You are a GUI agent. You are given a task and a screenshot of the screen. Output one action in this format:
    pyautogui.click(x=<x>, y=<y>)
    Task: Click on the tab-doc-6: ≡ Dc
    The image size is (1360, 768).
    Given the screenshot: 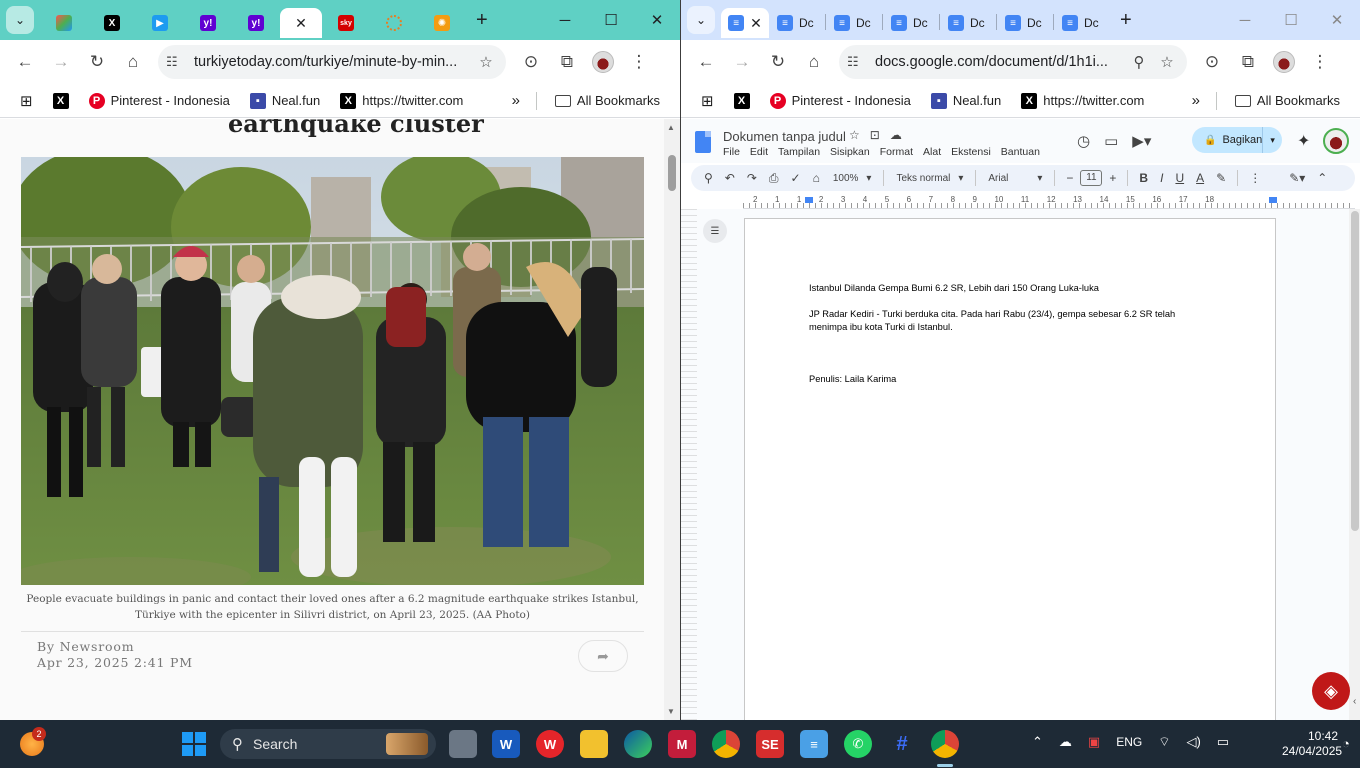 What is the action you would take?
    pyautogui.click(x=1025, y=23)
    